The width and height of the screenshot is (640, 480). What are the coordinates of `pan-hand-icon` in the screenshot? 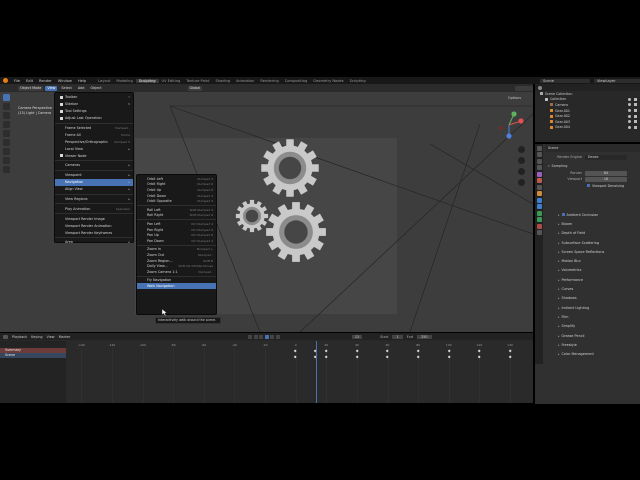 It's located at (521, 160).